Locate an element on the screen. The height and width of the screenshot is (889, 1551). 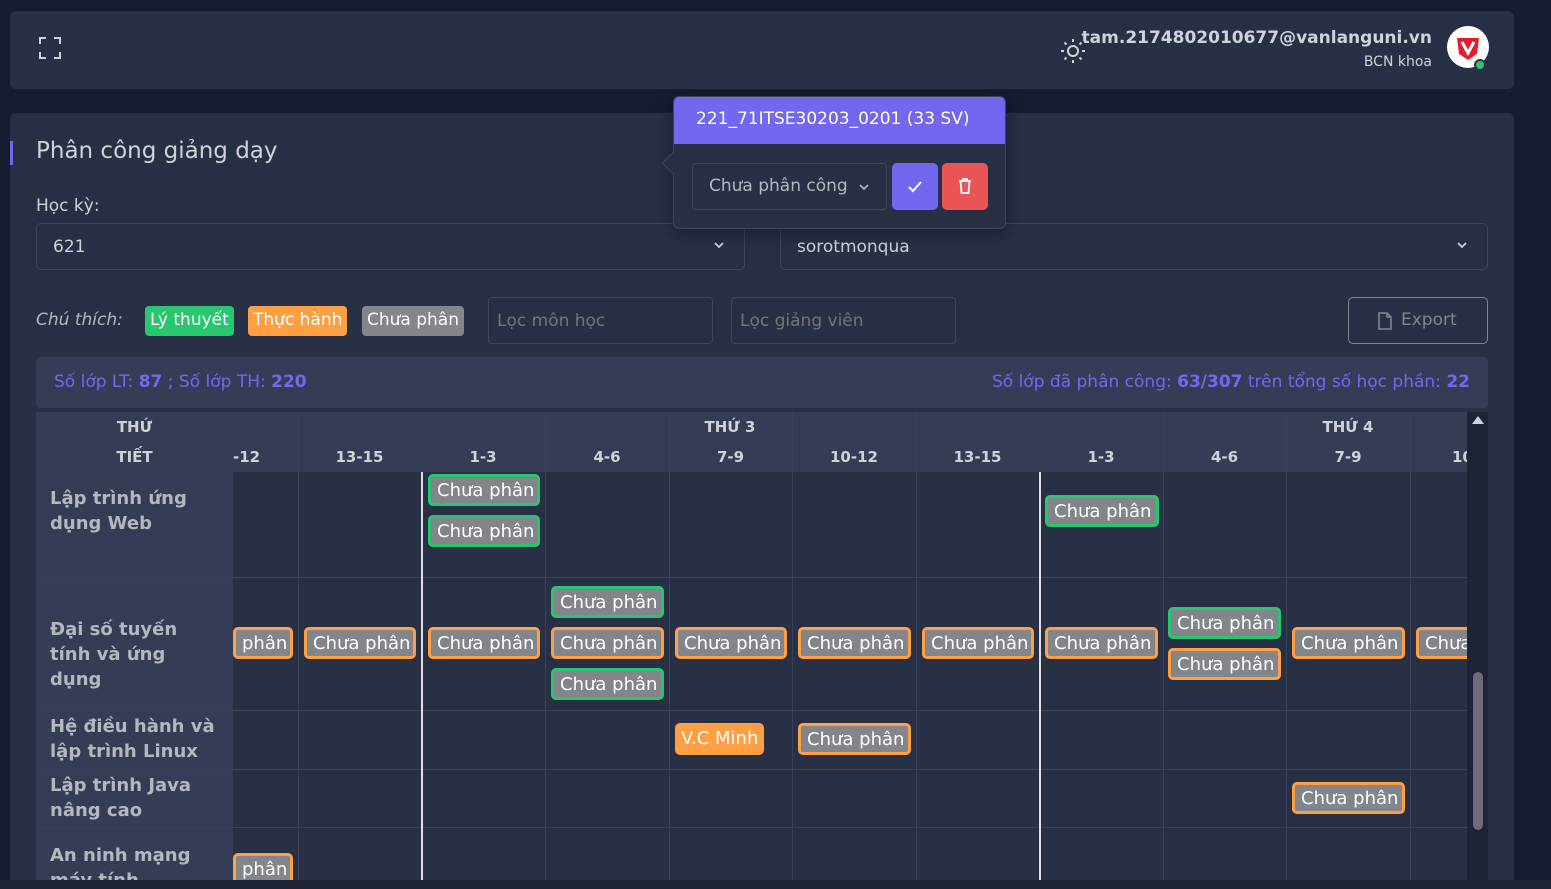
scroll-thumb is located at coordinates (1478, 751).